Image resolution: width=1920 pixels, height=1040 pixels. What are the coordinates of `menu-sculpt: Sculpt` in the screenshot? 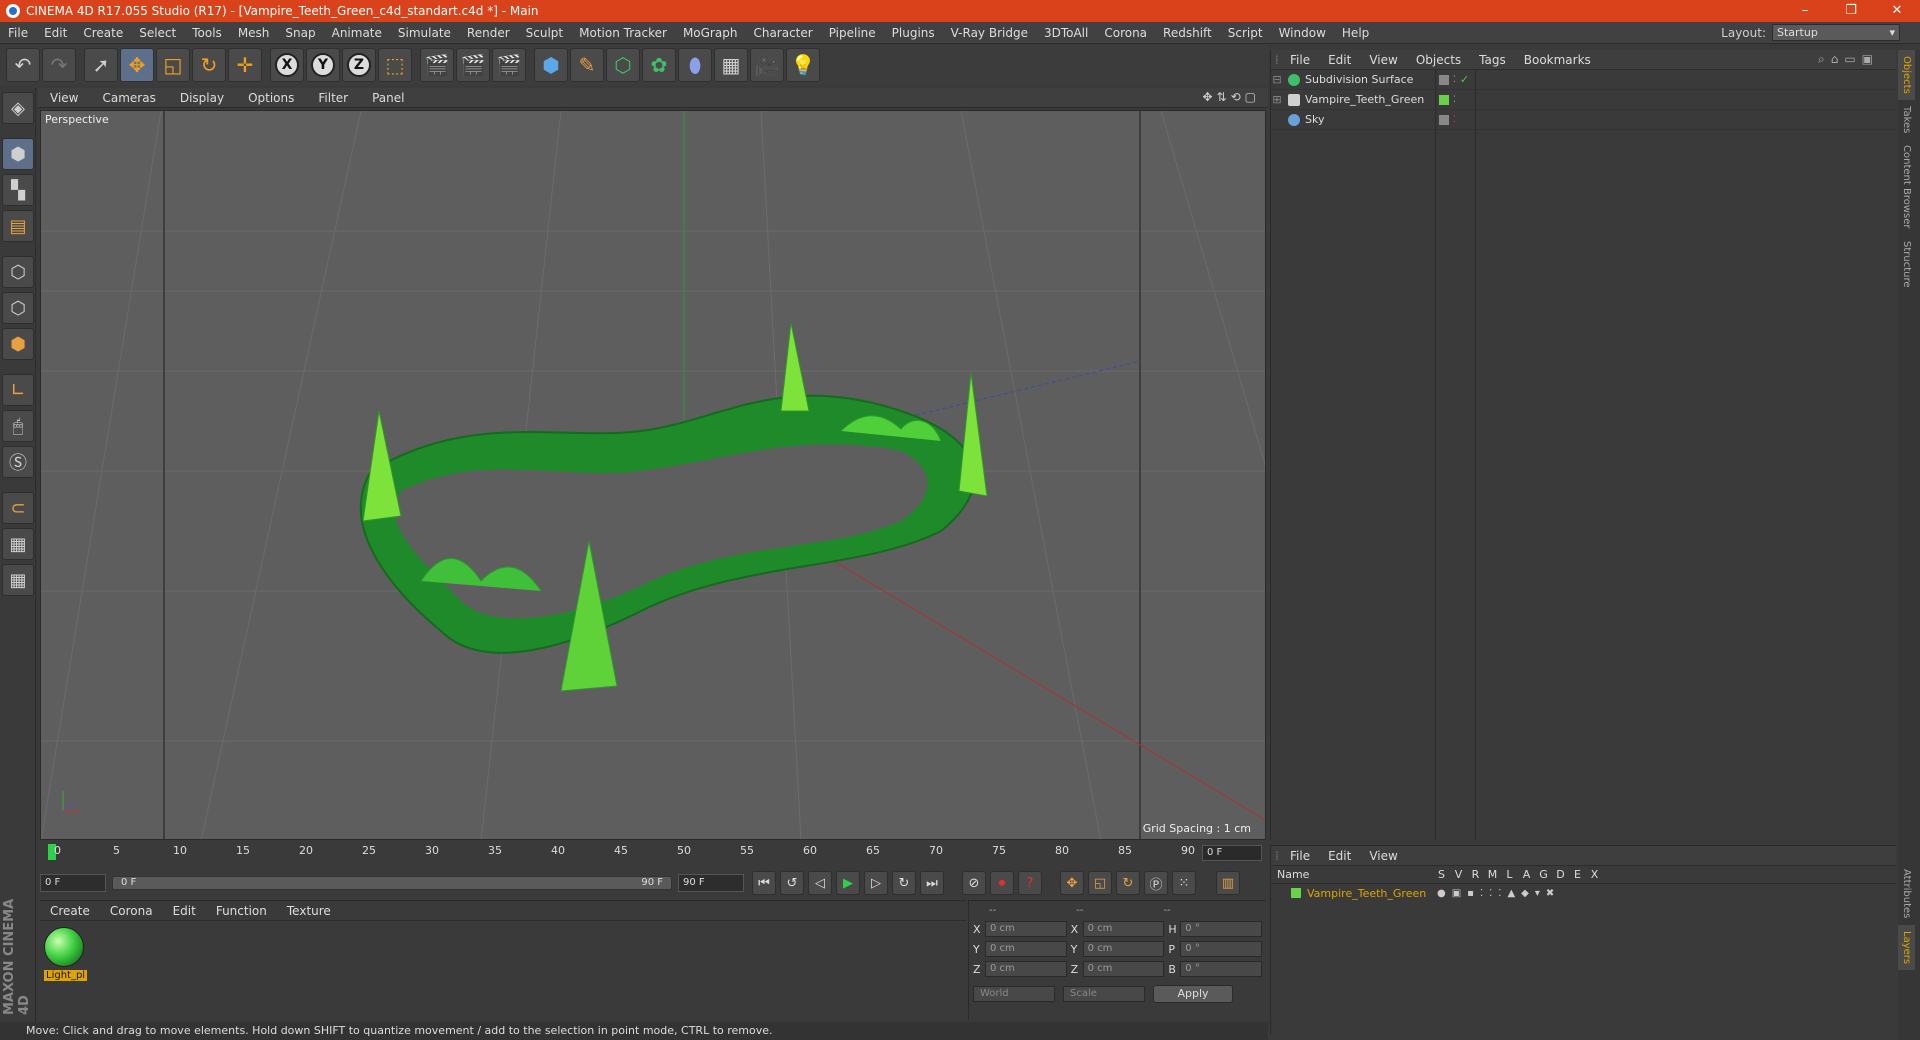 It's located at (544, 33).